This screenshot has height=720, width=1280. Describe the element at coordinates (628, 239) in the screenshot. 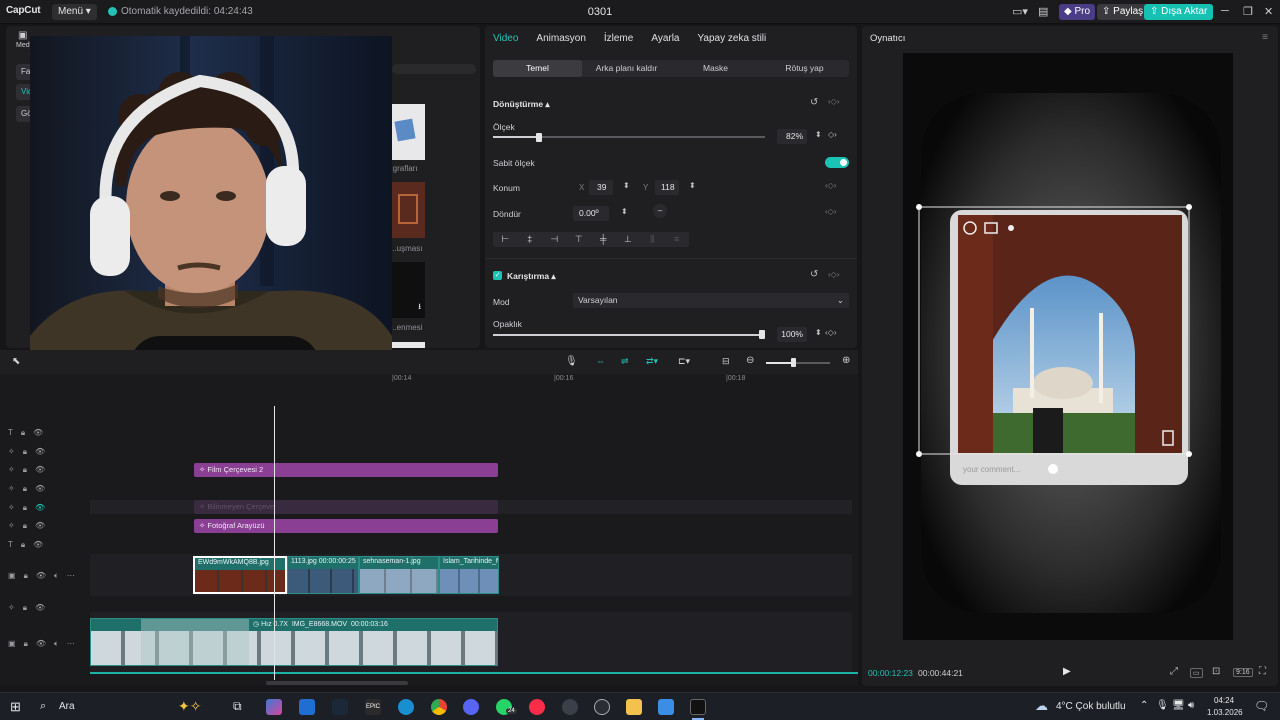

I see `align-bottom-icon: ⊥` at that location.